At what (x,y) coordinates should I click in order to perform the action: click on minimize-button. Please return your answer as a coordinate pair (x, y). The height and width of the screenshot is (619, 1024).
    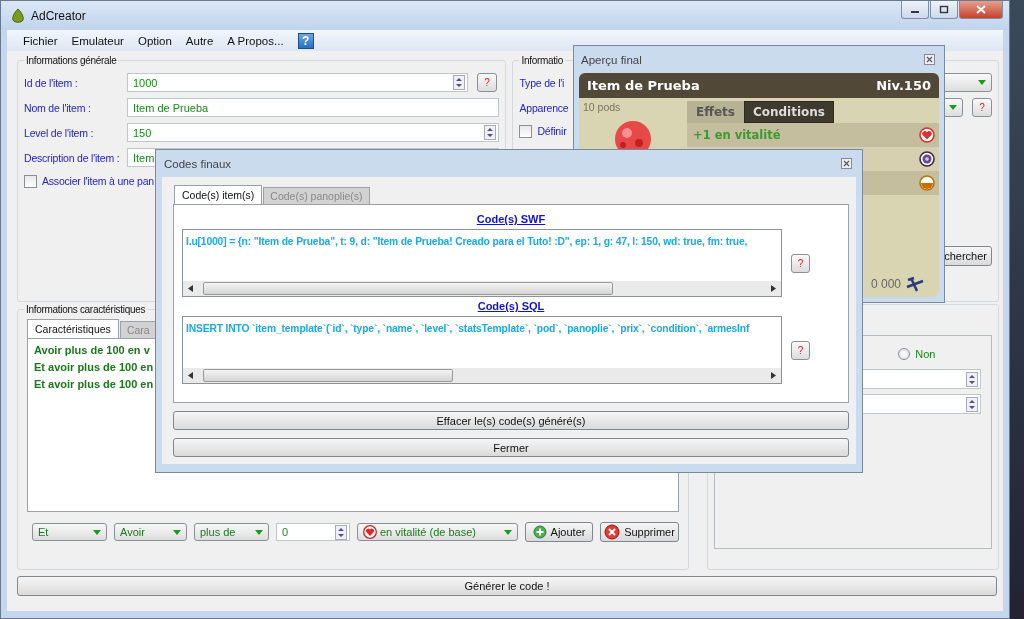
    Looking at the image, I should click on (915, 10).